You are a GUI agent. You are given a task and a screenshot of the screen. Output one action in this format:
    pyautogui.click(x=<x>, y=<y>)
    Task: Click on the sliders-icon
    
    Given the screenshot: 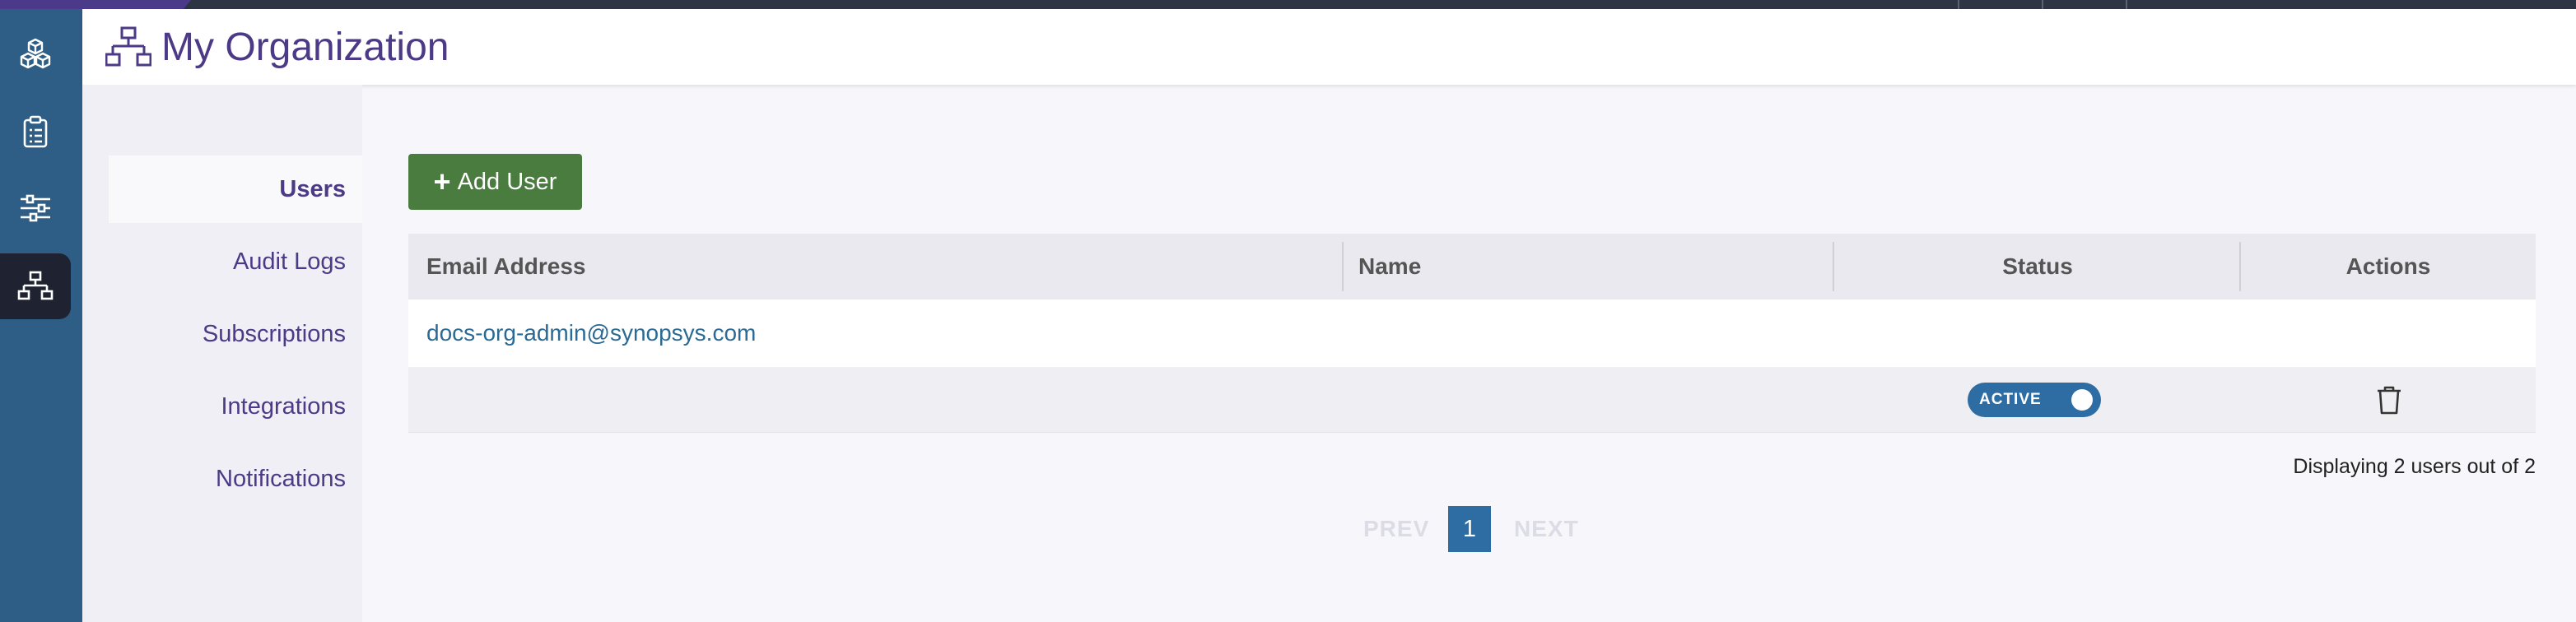 What is the action you would take?
    pyautogui.click(x=35, y=208)
    